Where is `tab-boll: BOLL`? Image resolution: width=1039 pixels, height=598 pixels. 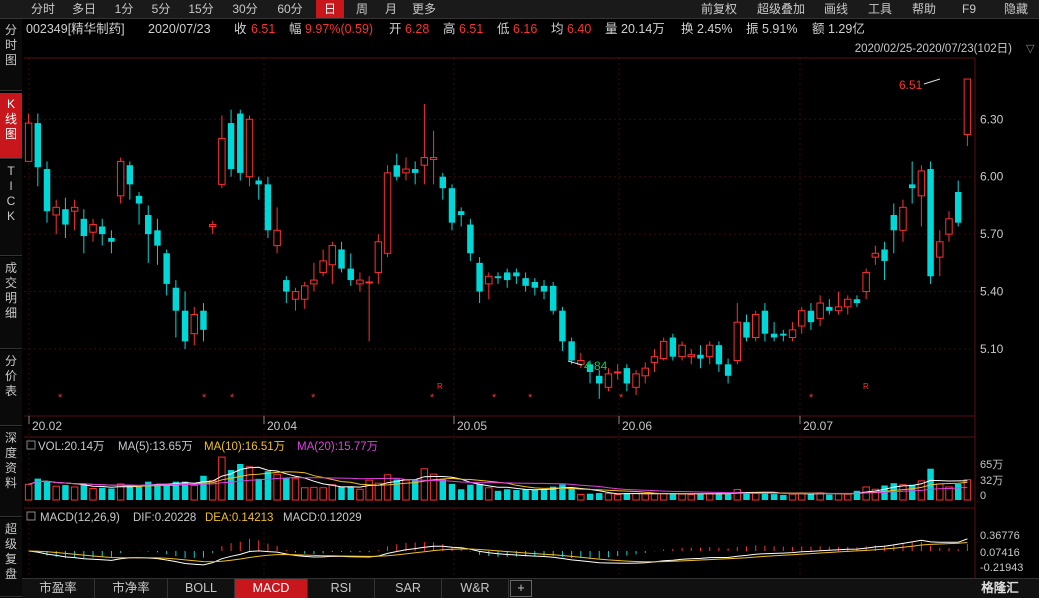 tab-boll: BOLL is located at coordinates (201, 588).